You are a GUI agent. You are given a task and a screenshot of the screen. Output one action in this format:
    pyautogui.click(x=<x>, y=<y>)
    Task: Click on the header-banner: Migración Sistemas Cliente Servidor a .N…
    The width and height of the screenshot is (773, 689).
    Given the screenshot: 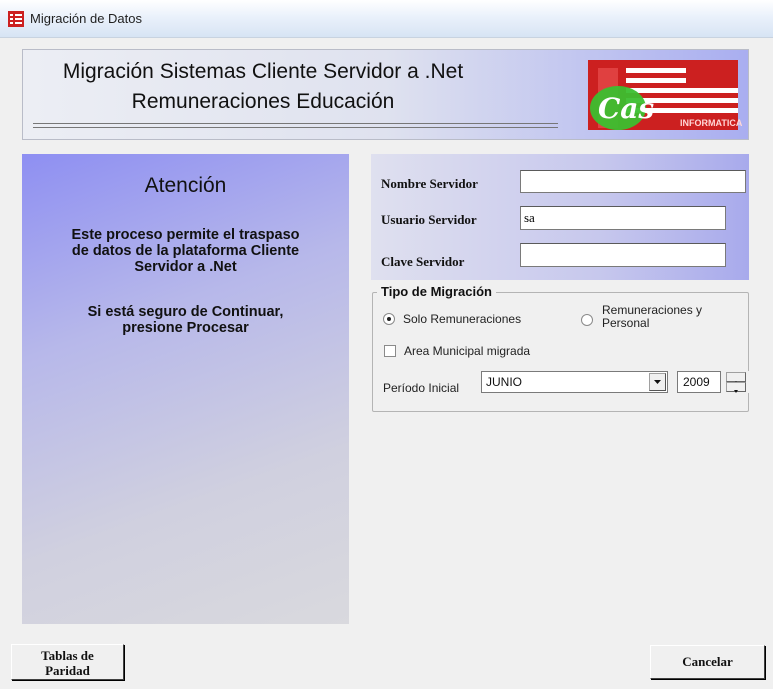 What is the action you would take?
    pyautogui.click(x=385, y=94)
    